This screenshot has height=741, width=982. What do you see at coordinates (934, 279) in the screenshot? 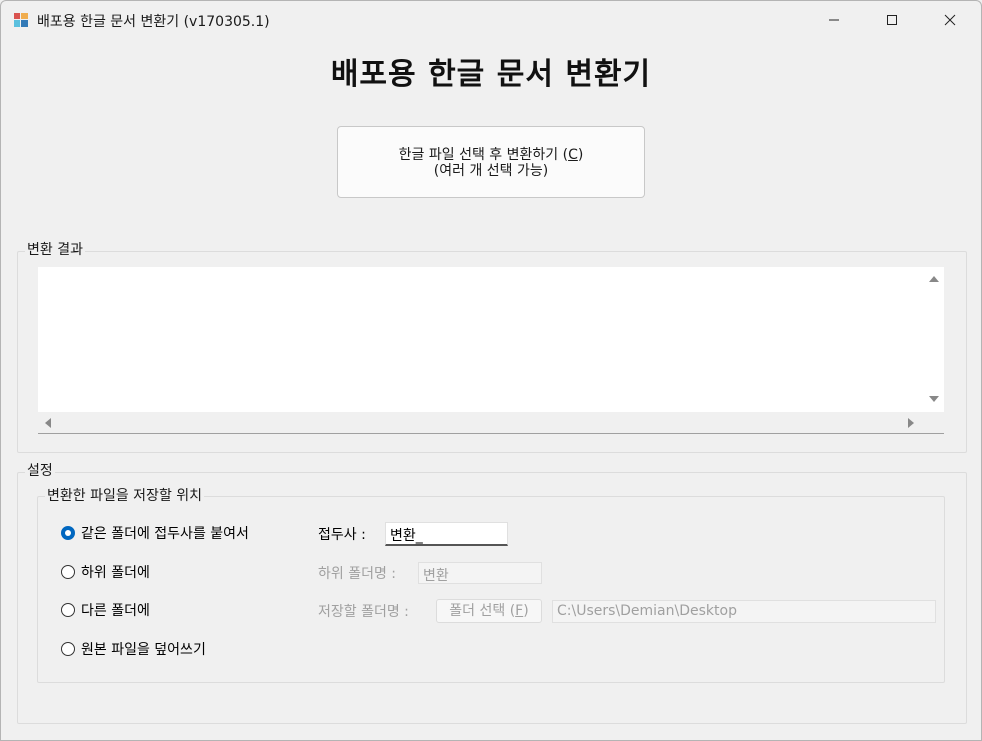
I see `scroll-up-icon` at bounding box center [934, 279].